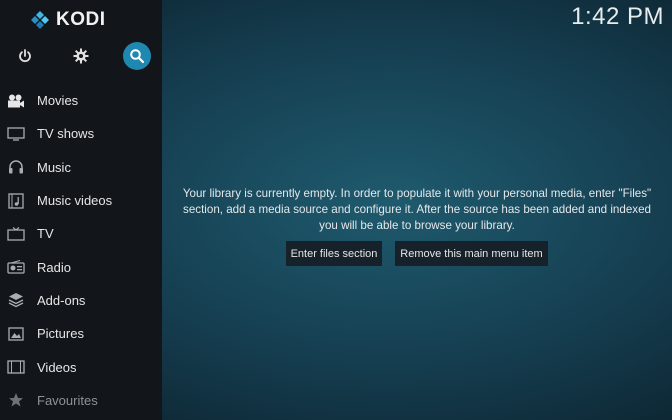 This screenshot has height=420, width=672. I want to click on music-videos-icon, so click(16, 201).